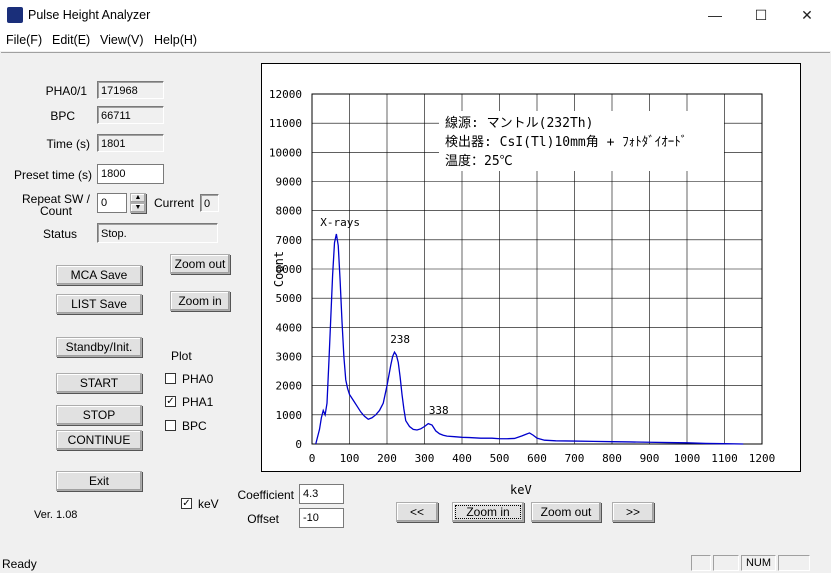 The width and height of the screenshot is (831, 573). Describe the element at coordinates (279, 269) in the screenshot. I see `y-axis-label: Count` at that location.